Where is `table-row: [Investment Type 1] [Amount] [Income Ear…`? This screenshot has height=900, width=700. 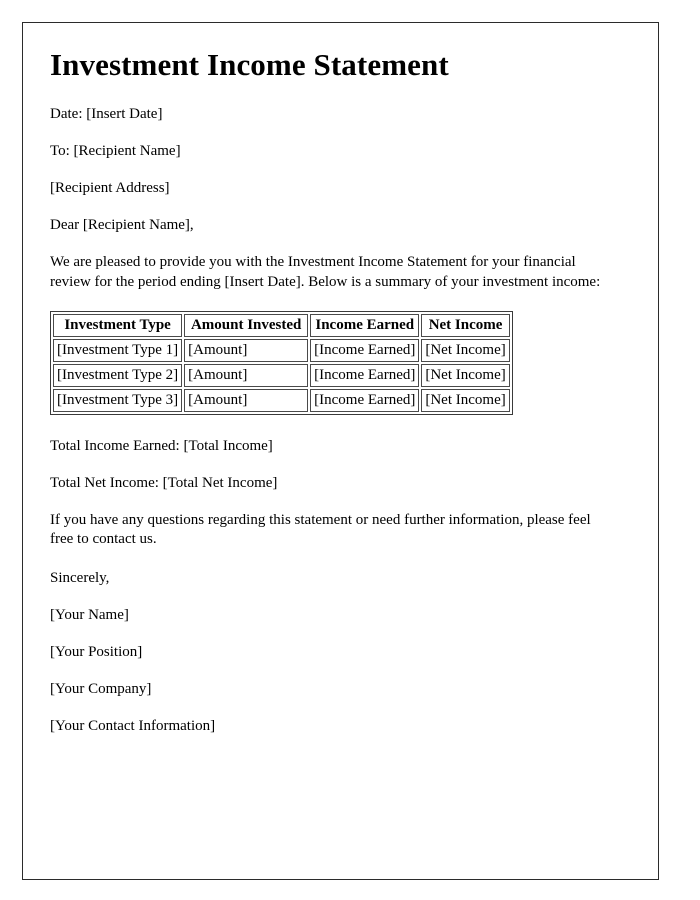
table-row: [Investment Type 1] [Amount] [Income Ear… is located at coordinates (281, 350).